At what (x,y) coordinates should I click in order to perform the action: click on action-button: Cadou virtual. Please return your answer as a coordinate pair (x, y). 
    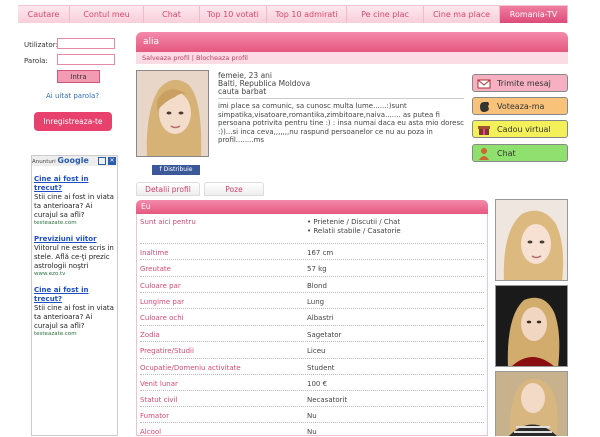
    Looking at the image, I should click on (520, 129).